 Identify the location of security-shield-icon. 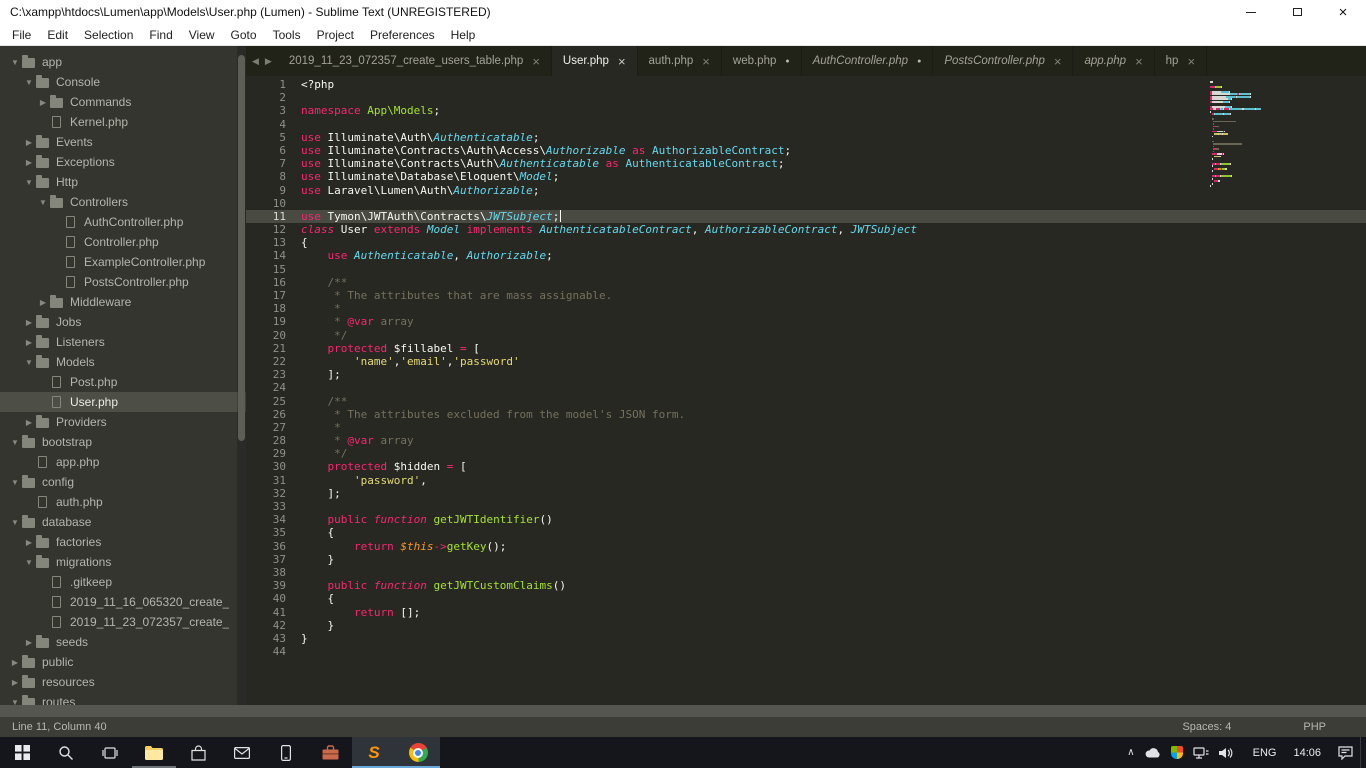
(1177, 752).